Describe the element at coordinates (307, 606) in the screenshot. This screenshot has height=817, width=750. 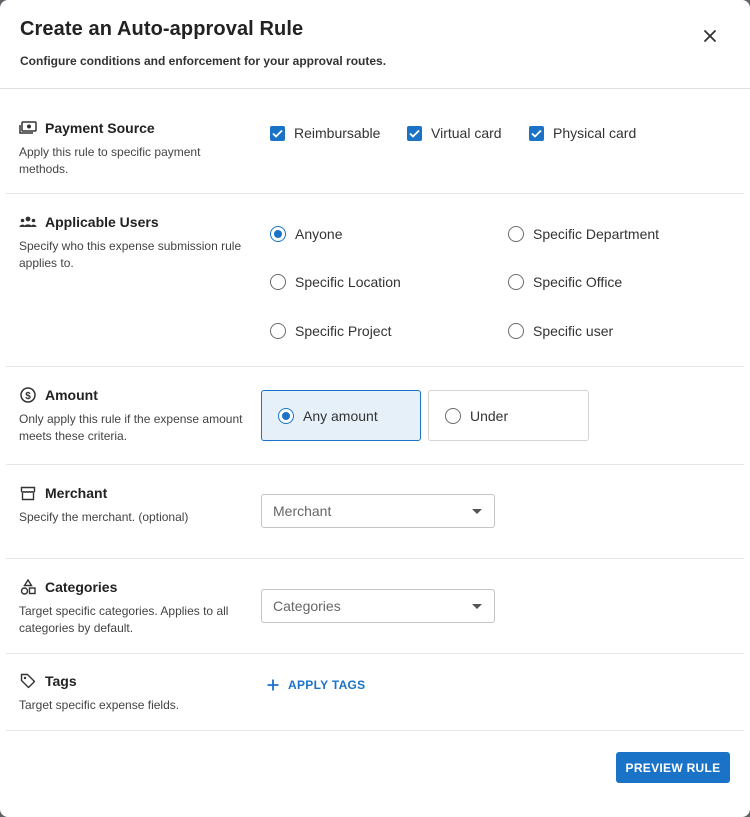
I see `categories-placeholder: Categories` at that location.